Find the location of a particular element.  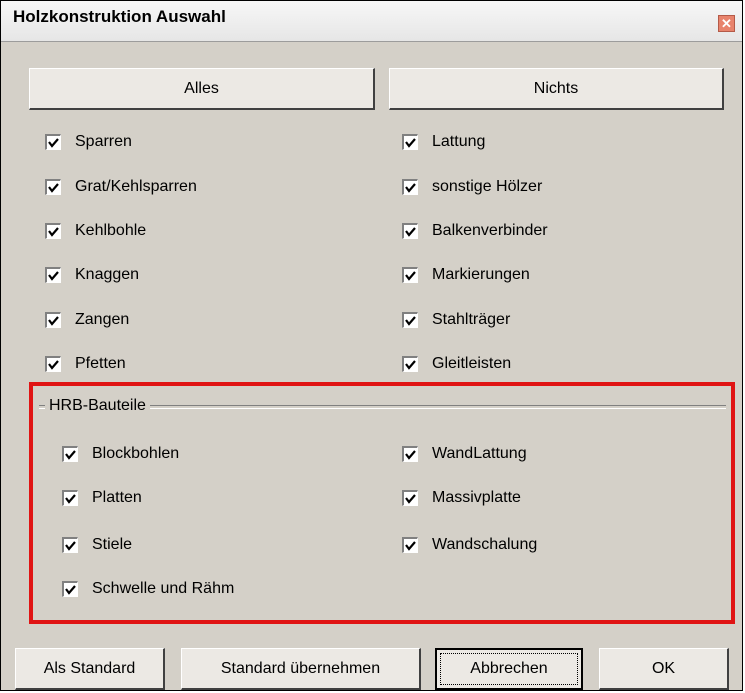

checkbox-markierungen: Markierungen is located at coordinates (466, 275).